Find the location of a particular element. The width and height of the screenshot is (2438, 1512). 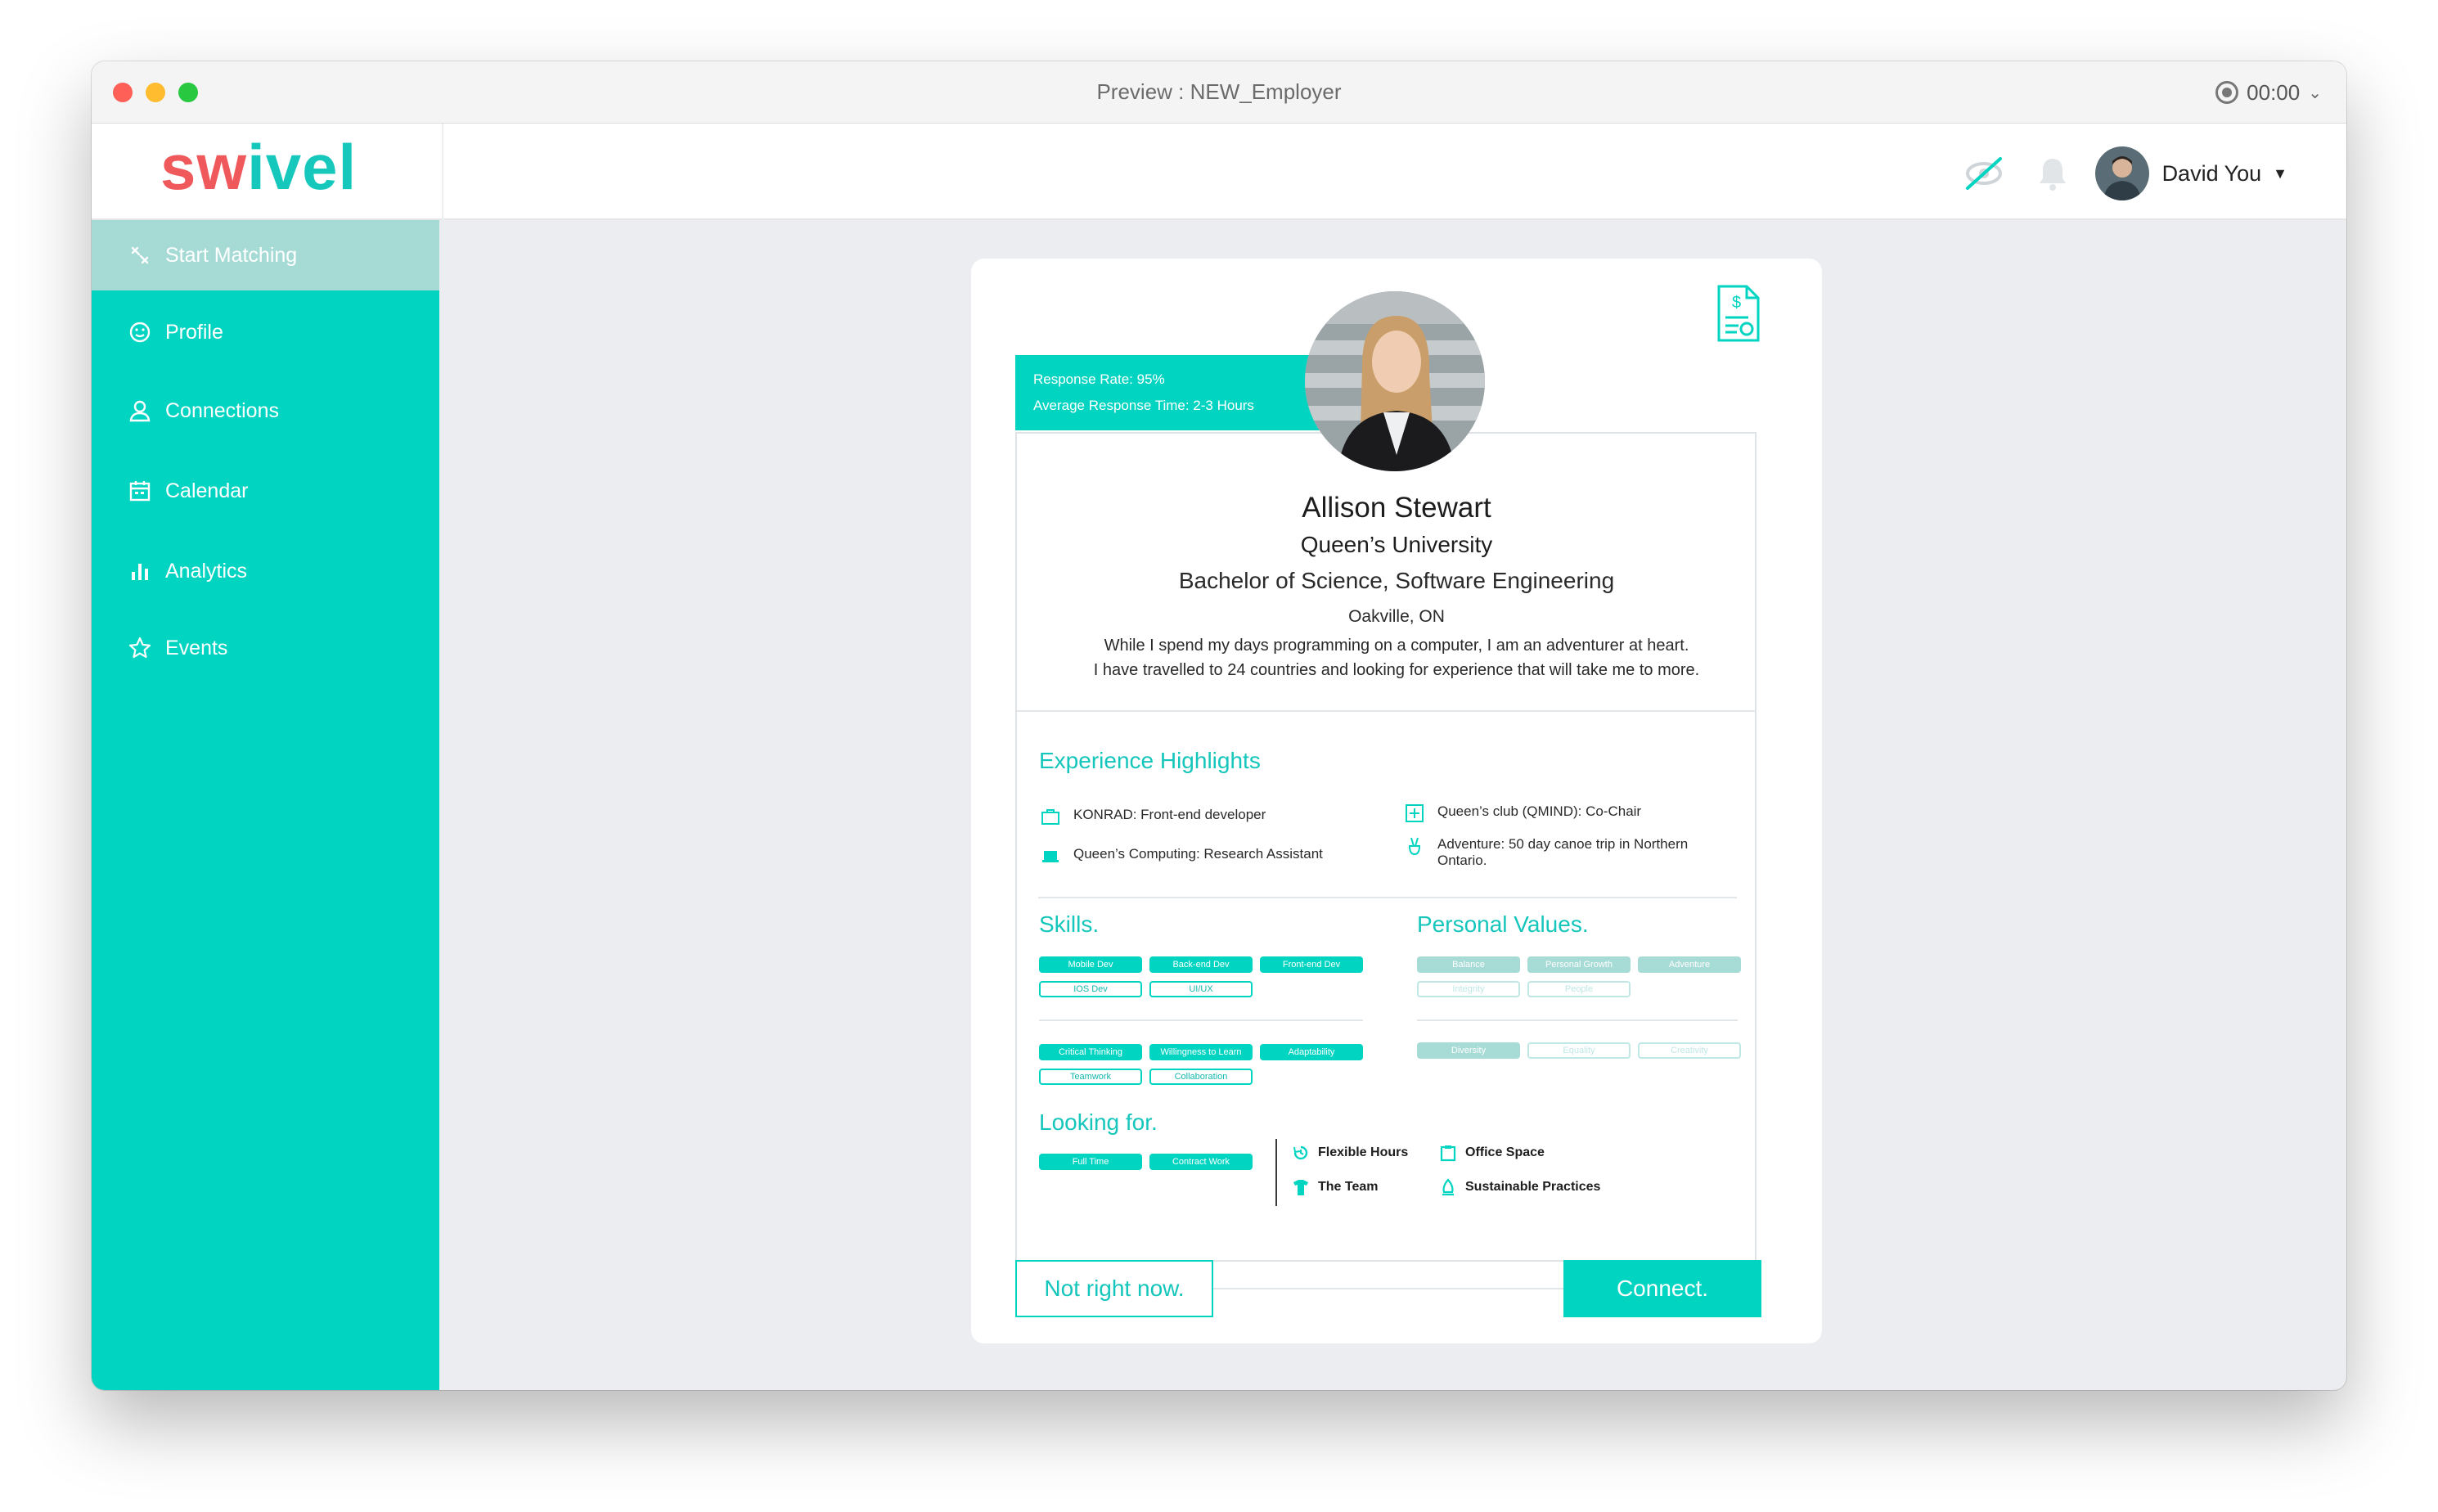

sidebar-item-analytics: Analytics is located at coordinates (266, 571).